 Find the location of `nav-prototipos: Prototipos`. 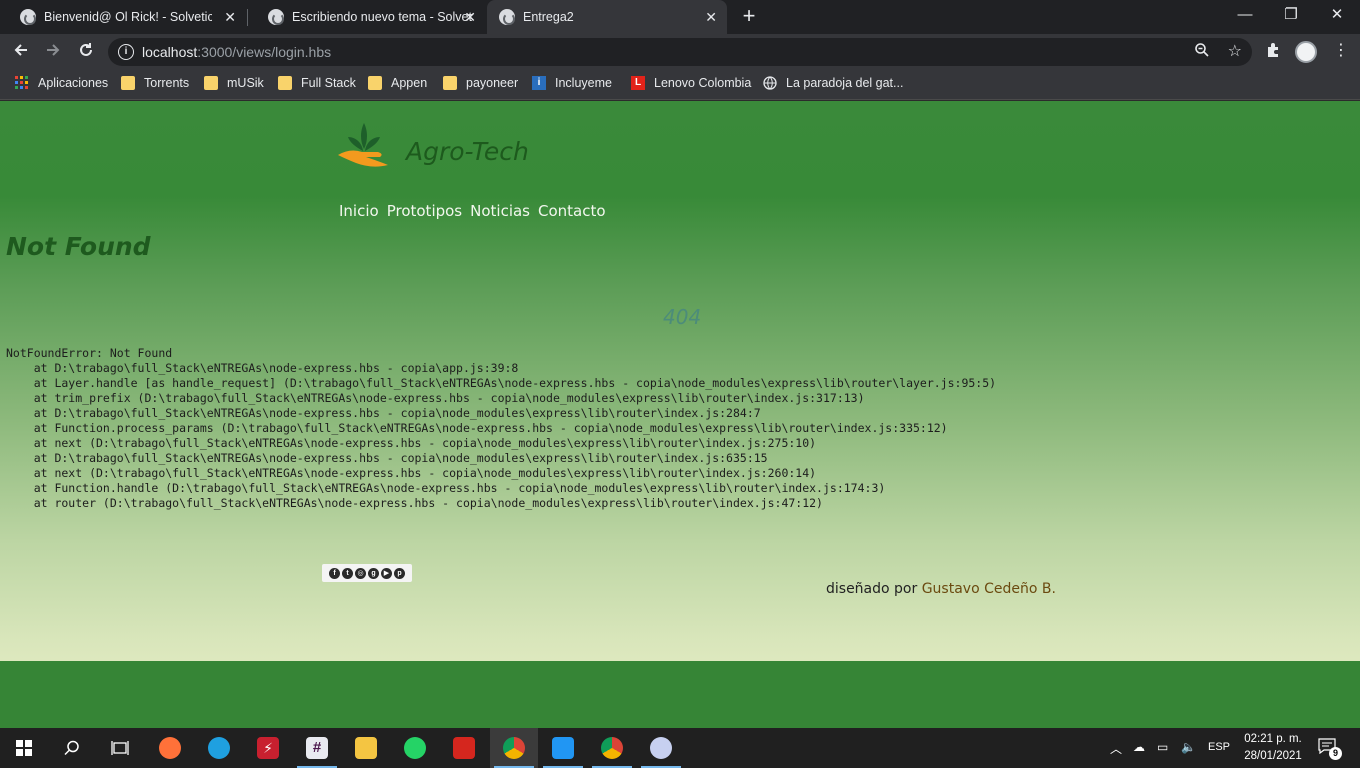

nav-prototipos: Prototipos is located at coordinates (424, 211).